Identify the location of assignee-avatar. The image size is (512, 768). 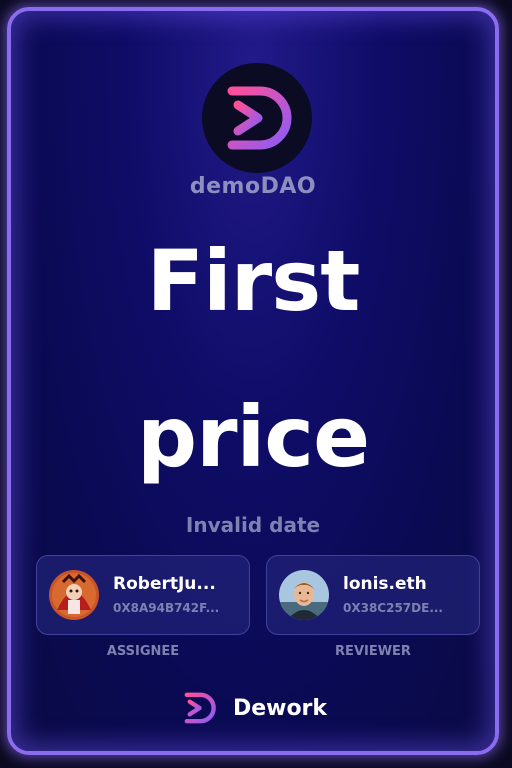
(74, 595).